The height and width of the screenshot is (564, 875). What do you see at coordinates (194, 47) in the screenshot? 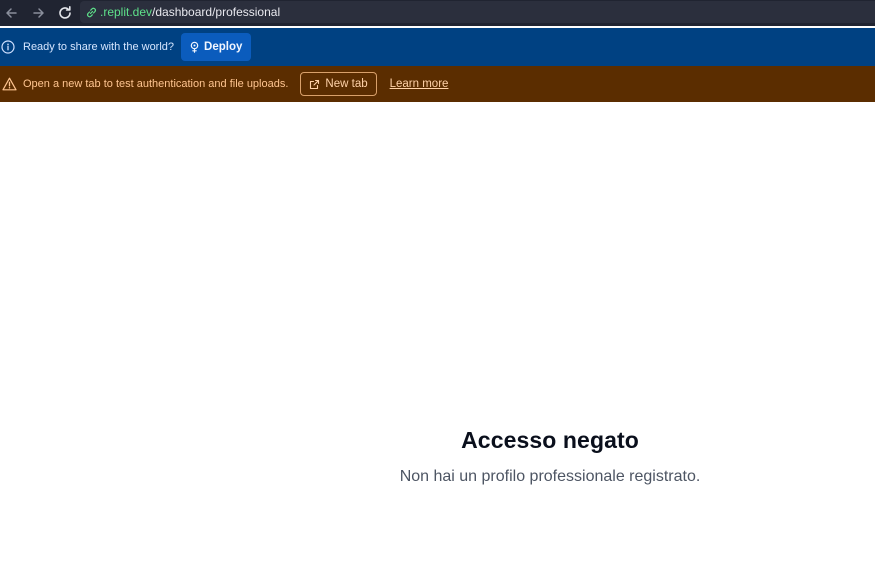
I see `deploy-icon` at bounding box center [194, 47].